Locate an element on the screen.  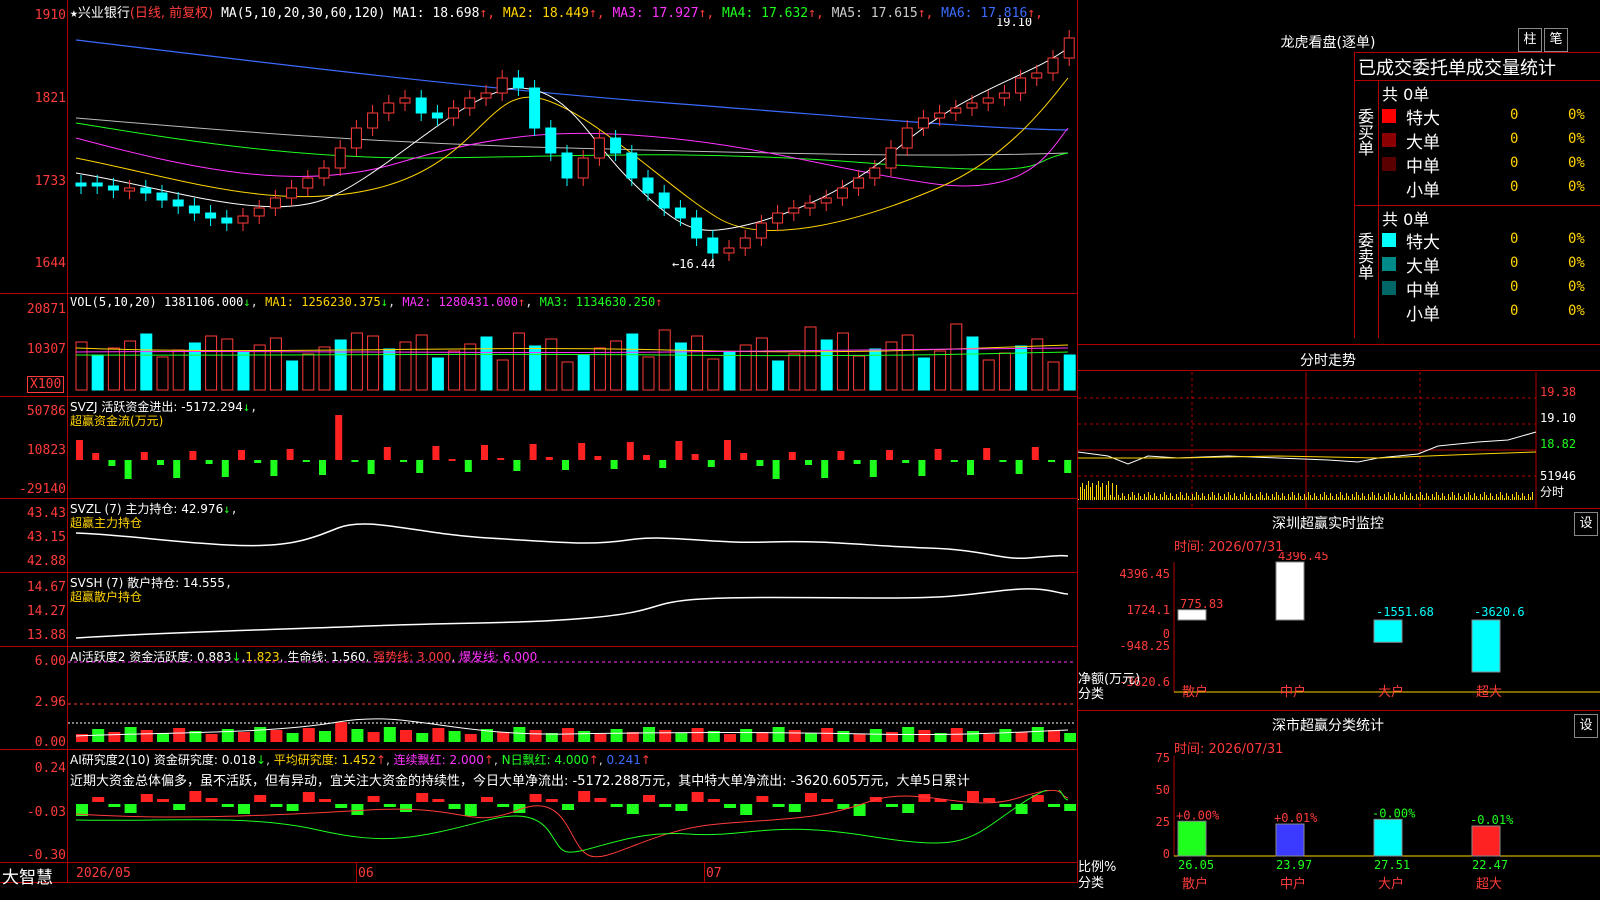
sell-row-pct-2: 0% is located at coordinates (1576, 287).